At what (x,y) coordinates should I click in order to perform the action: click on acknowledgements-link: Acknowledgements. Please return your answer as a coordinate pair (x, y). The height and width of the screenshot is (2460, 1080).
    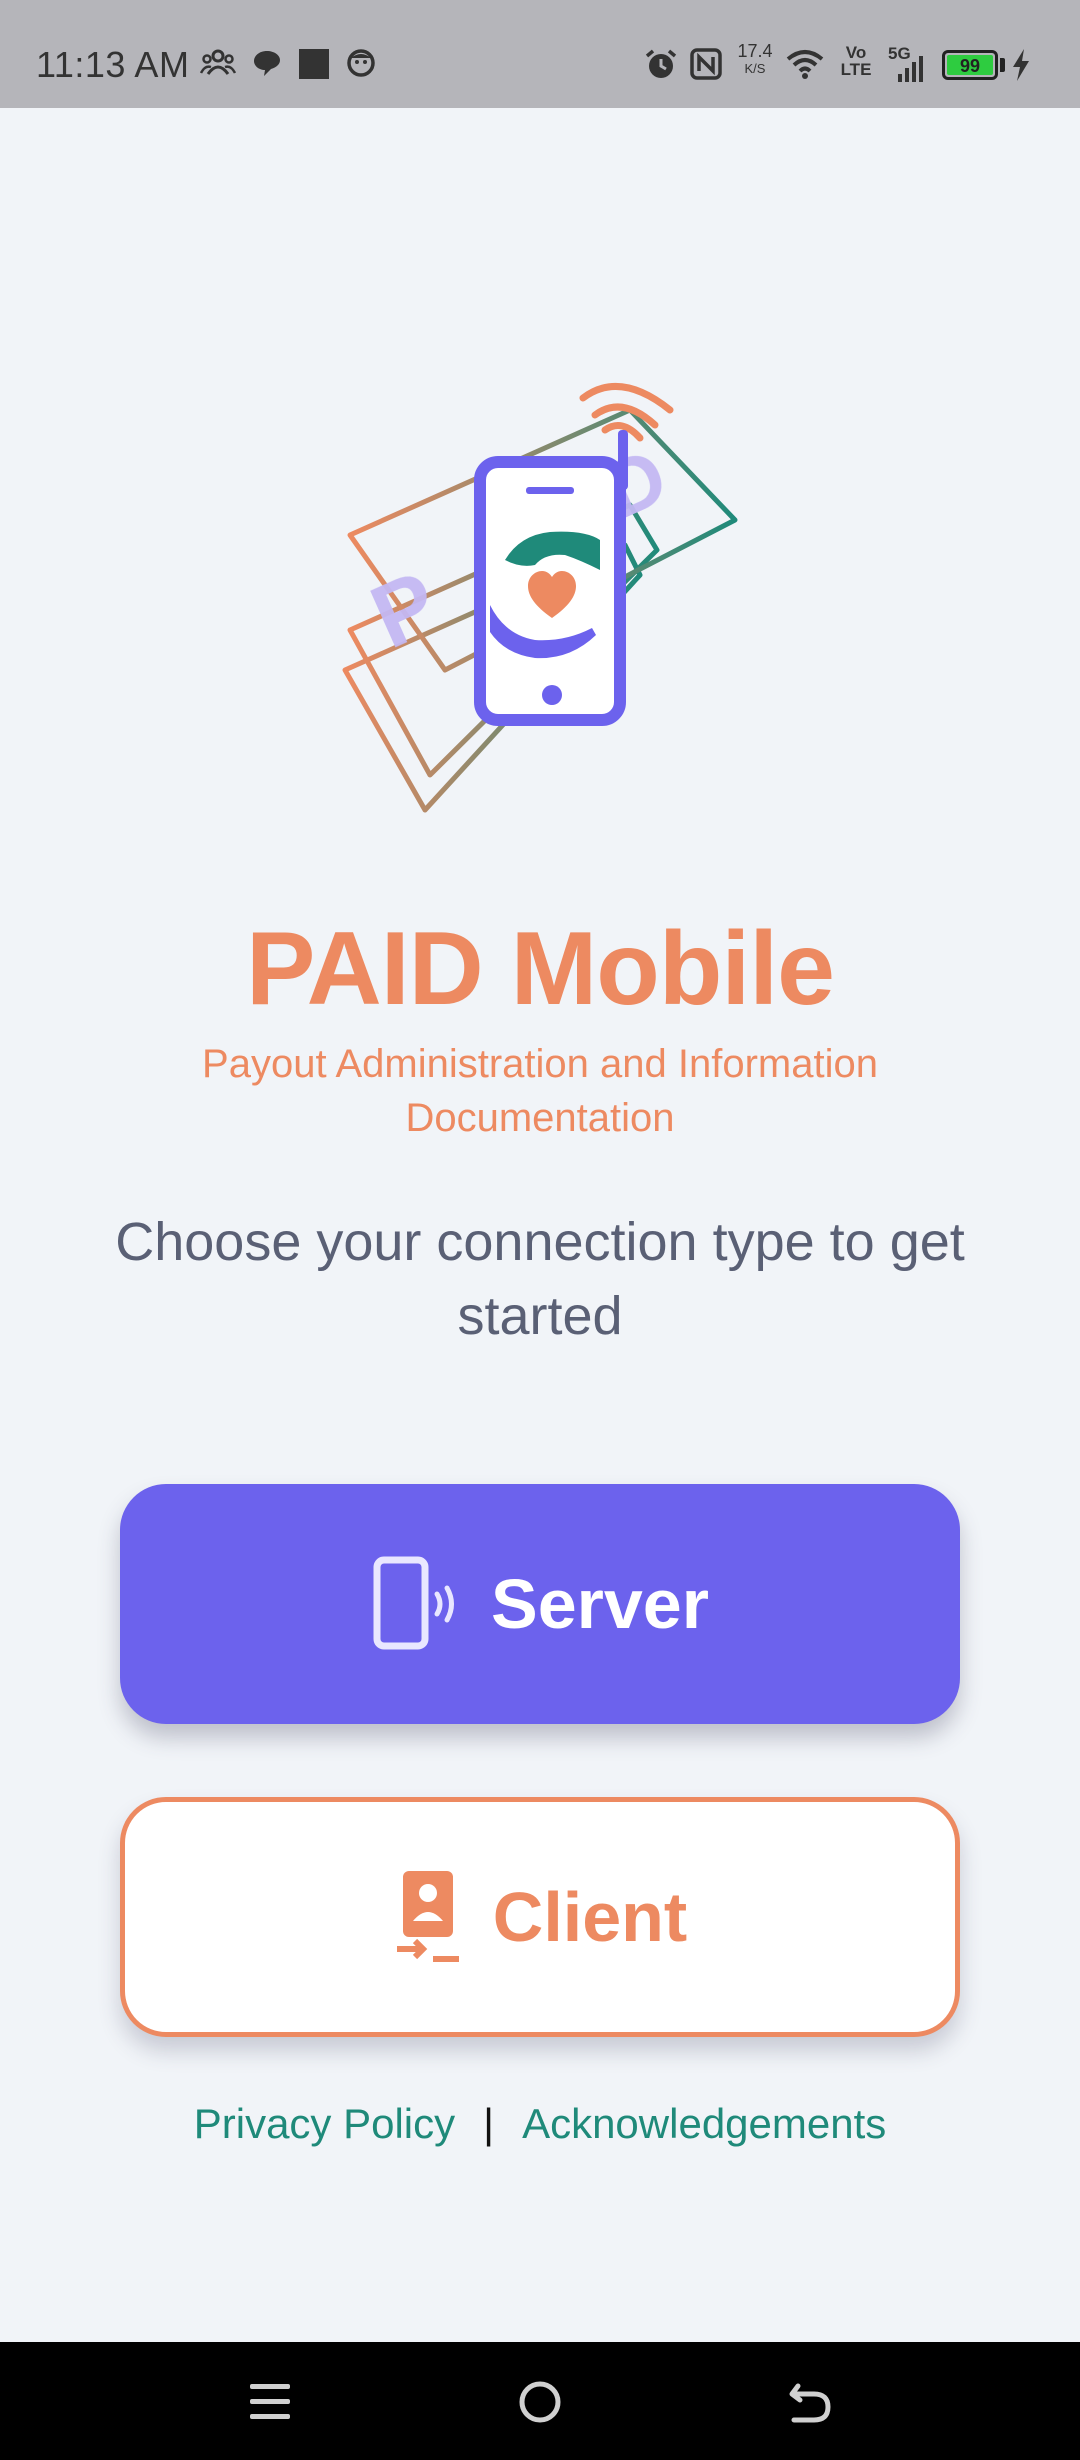
    Looking at the image, I should click on (704, 2123).